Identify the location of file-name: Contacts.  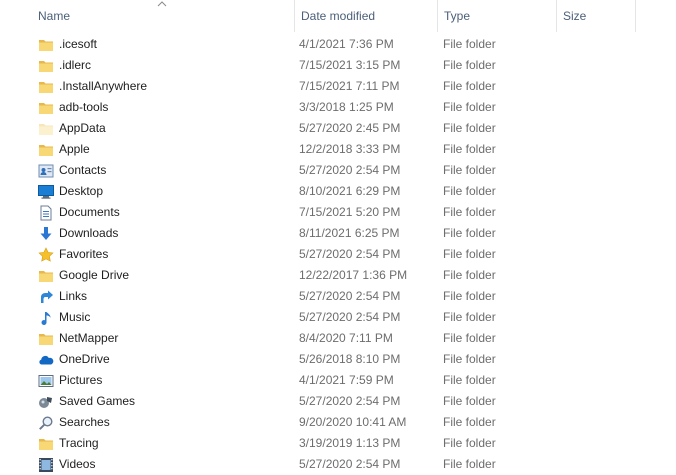
(83, 170).